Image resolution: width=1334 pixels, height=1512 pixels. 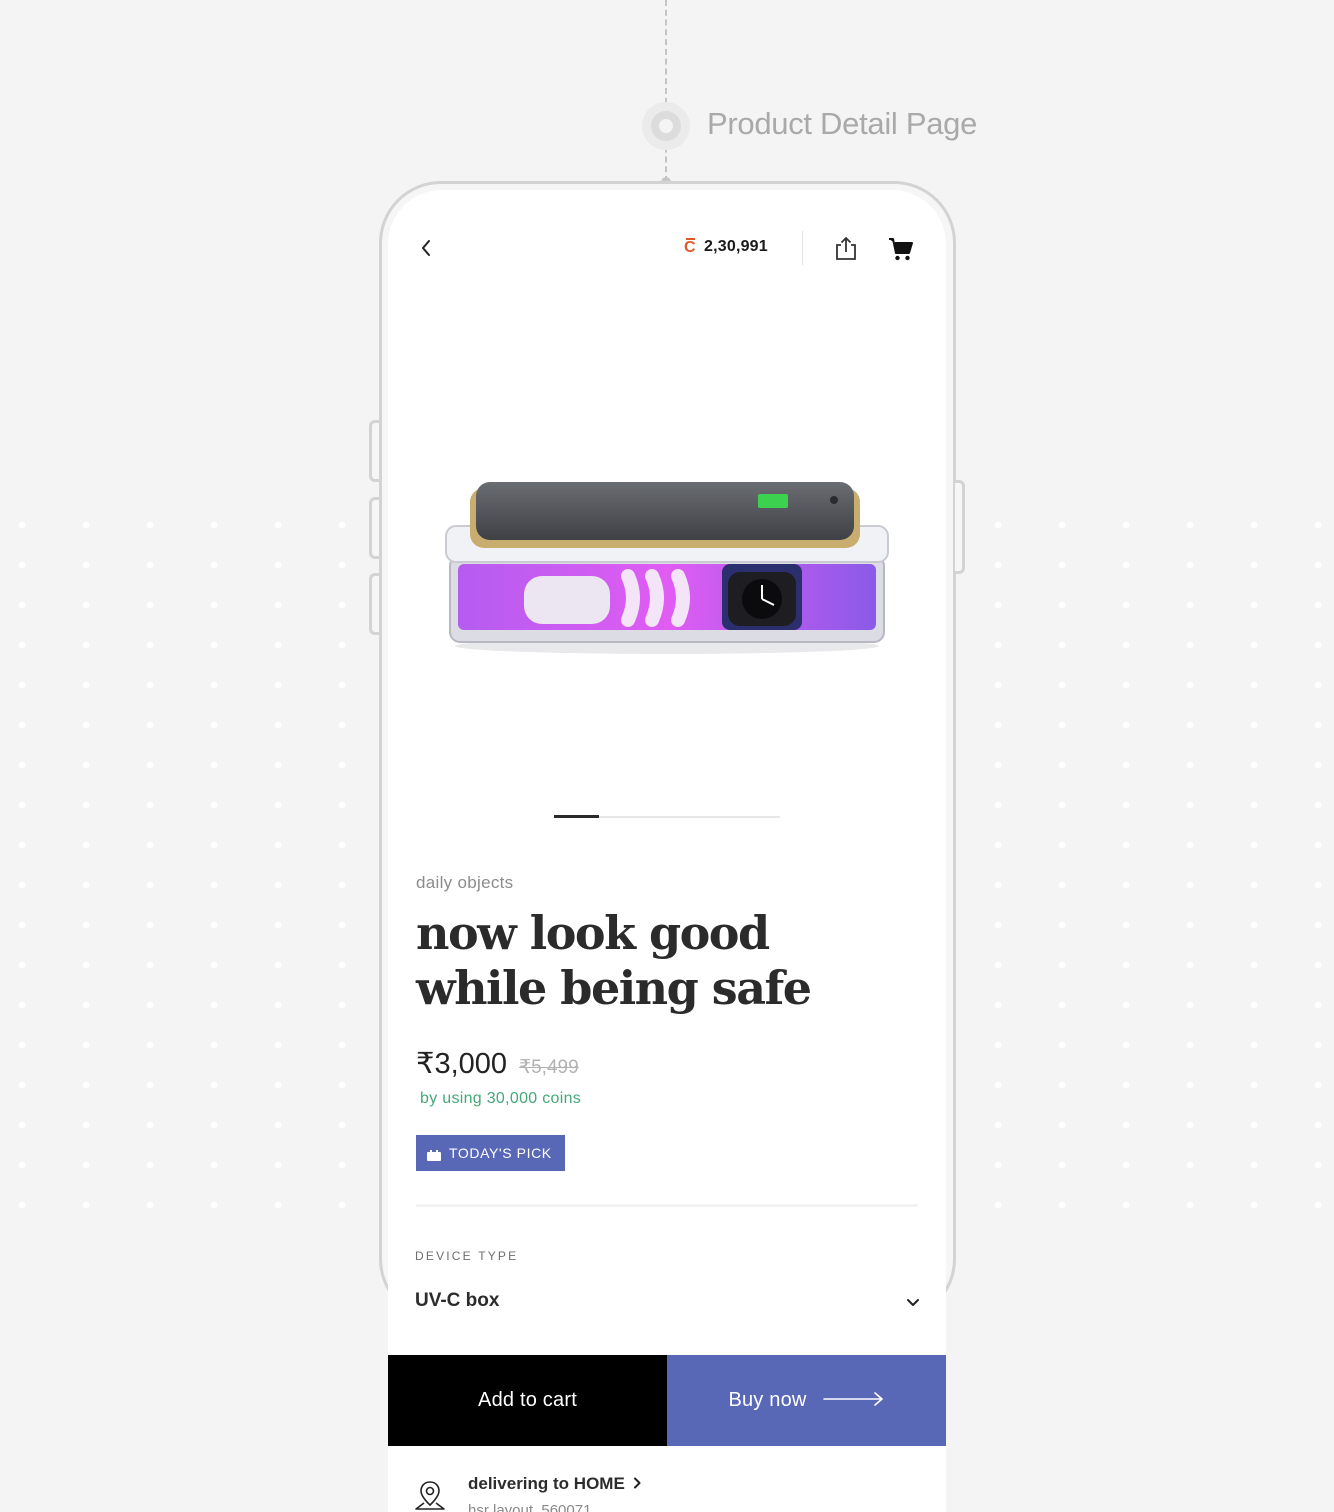 I want to click on delivery-address: hsr layout, 560071, so click(x=530, y=1507).